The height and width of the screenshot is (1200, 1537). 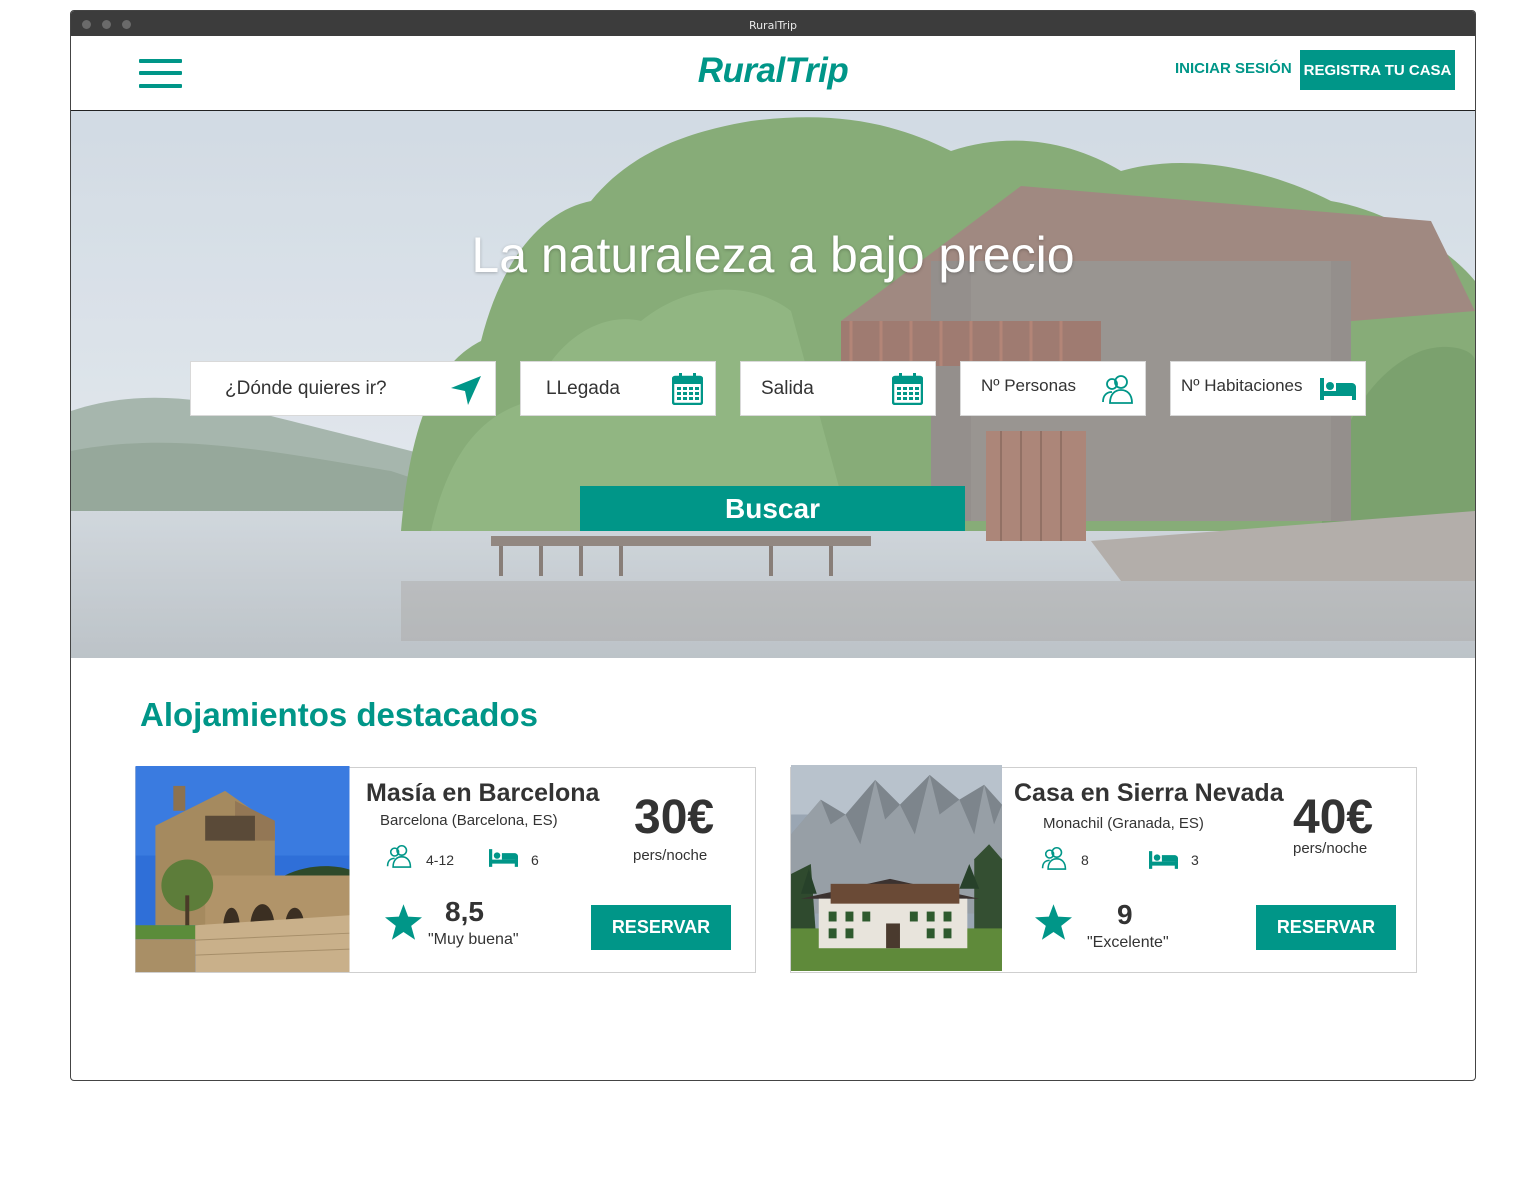 What do you see at coordinates (473, 939) in the screenshot?
I see `rating-label: "Muy buena"` at bounding box center [473, 939].